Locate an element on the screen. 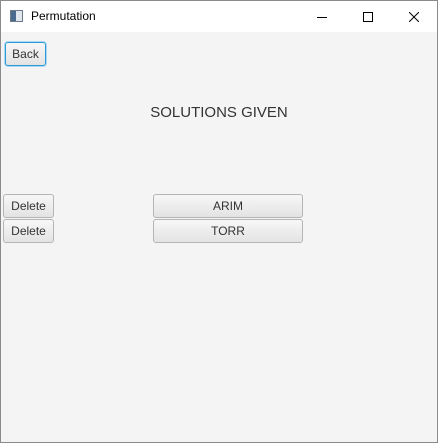 This screenshot has height=443, width=438. close-icon is located at coordinates (414, 16).